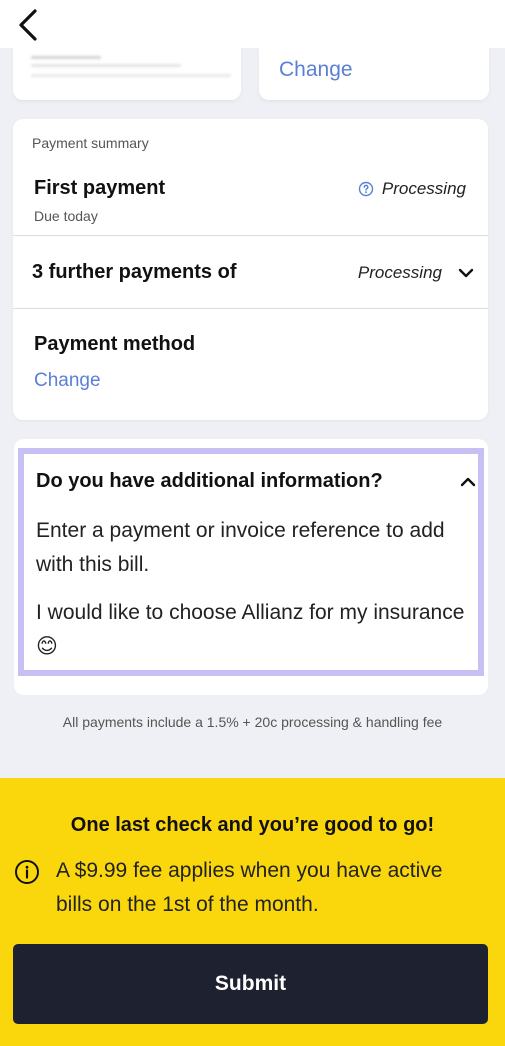 The image size is (505, 1046). What do you see at coordinates (252, 74) in the screenshot?
I see `top-cards: Change` at bounding box center [252, 74].